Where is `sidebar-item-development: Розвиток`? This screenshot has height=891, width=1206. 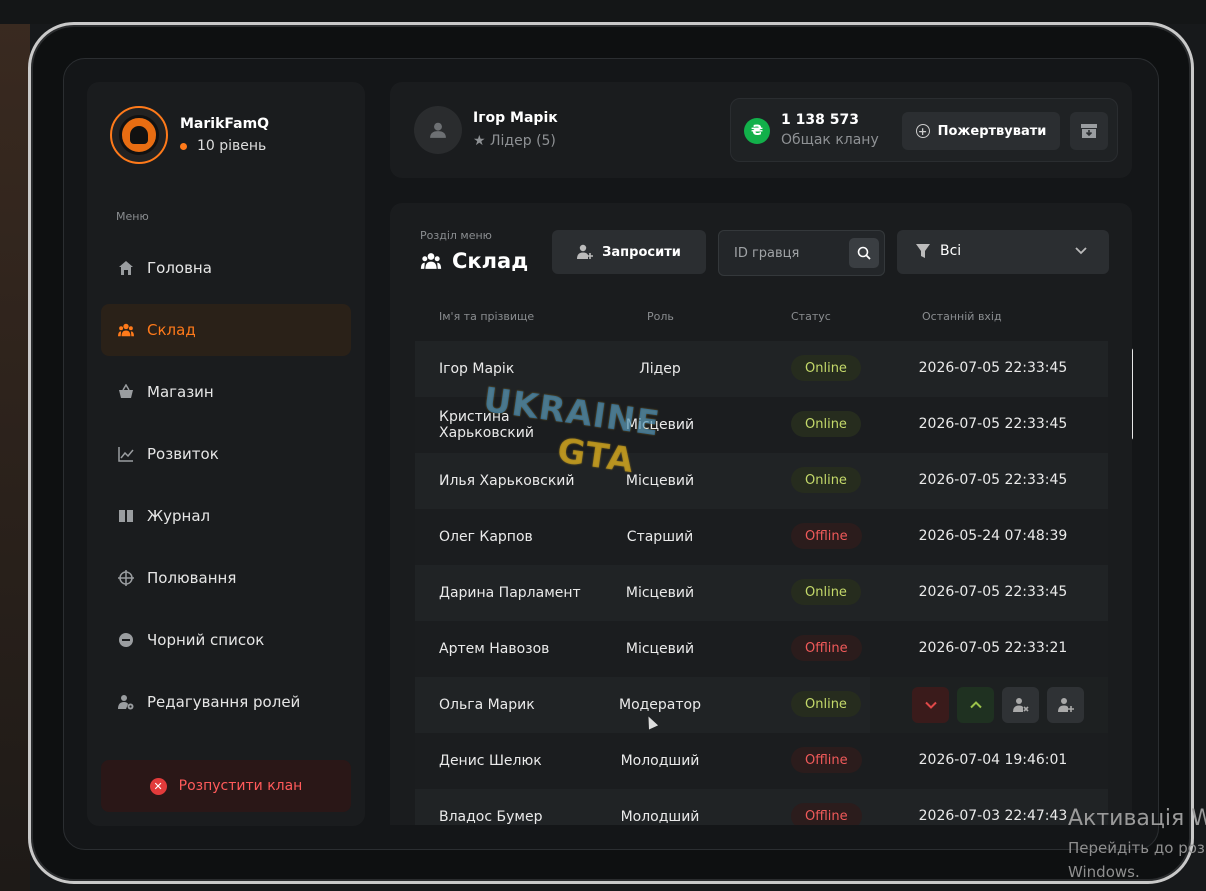 sidebar-item-development: Розвиток is located at coordinates (226, 454).